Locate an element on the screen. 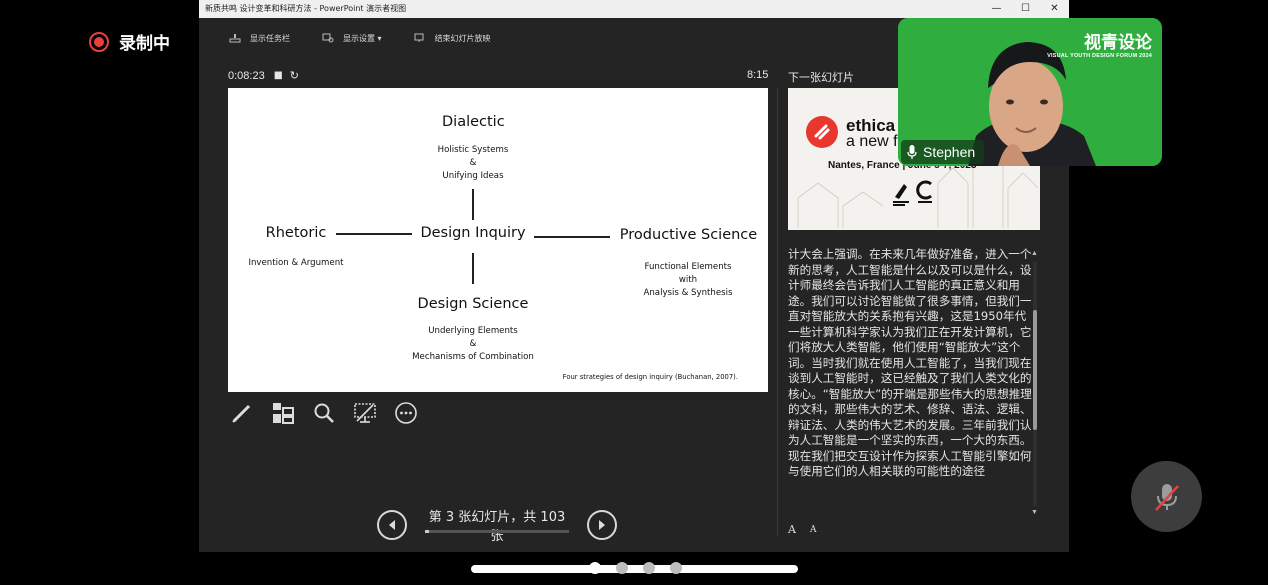  slide-productive-sub2: with is located at coordinates (688, 280).